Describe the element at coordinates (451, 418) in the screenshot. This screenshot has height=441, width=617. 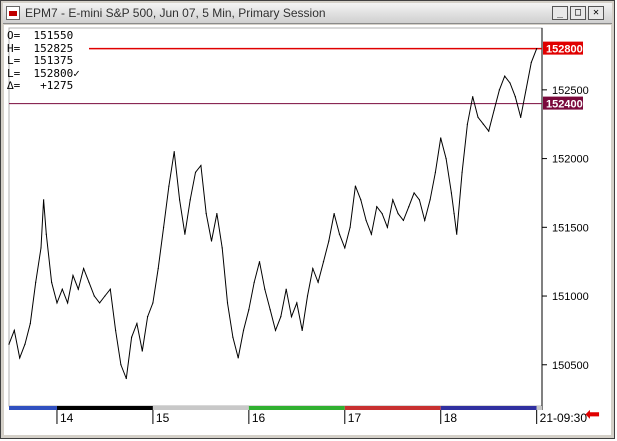
I see `x-tick-label: 18` at that location.